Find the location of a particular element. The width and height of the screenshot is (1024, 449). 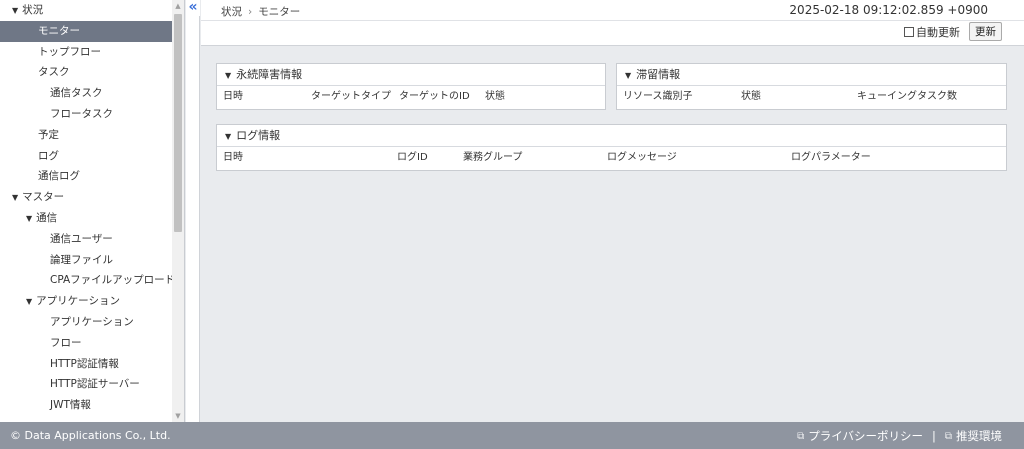

column-header: ターゲットのID is located at coordinates (434, 96).